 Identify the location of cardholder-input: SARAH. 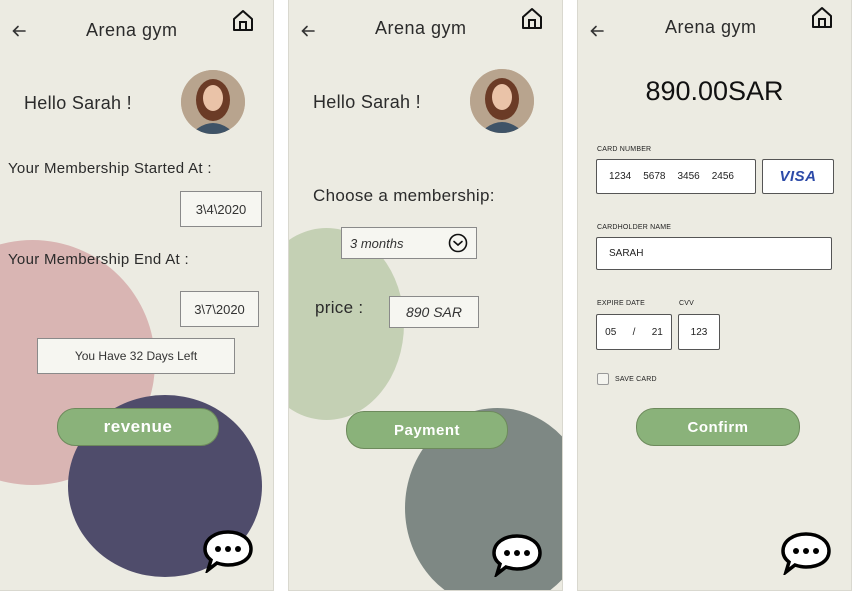
(714, 253).